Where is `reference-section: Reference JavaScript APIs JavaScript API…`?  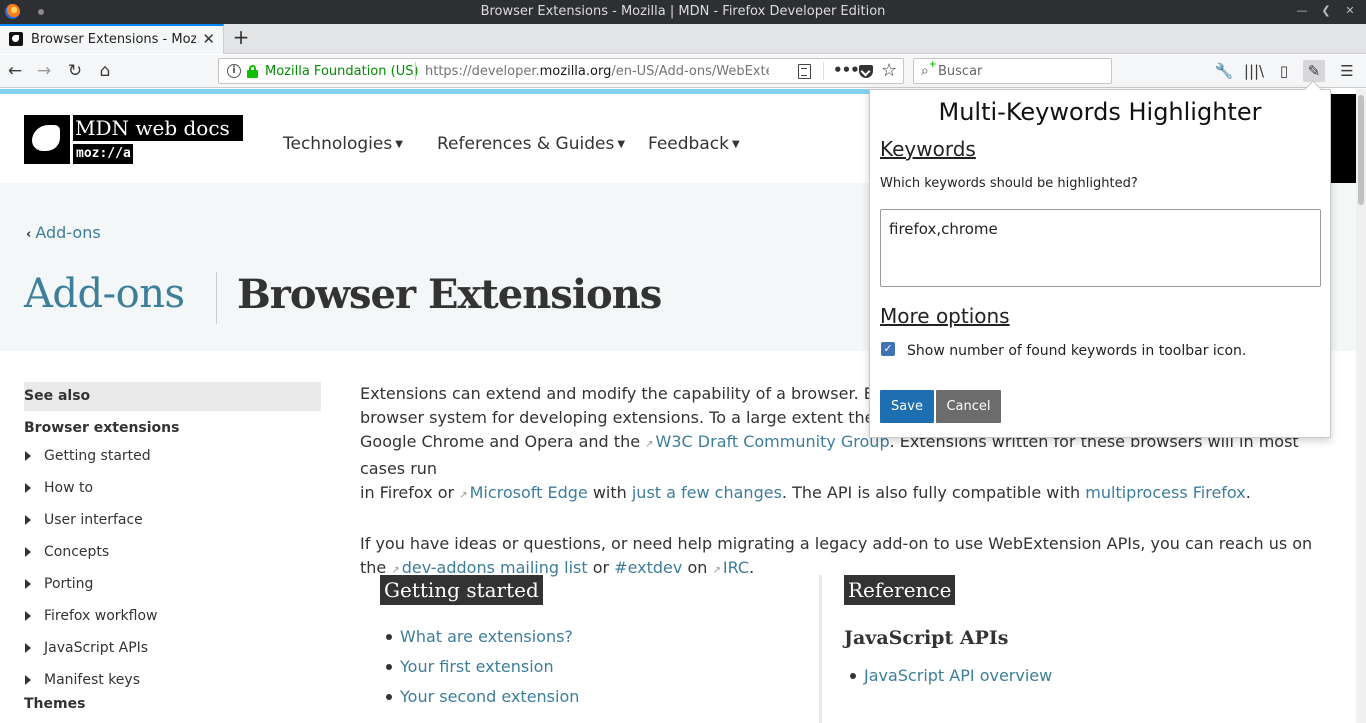
reference-section: Reference JavaScript APIs JavaScript API… is located at coordinates (1084, 633).